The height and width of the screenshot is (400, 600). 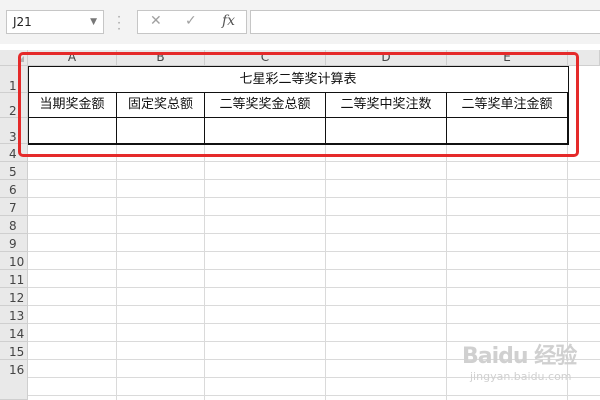 I want to click on chevron-down-icon: ▼, so click(x=93, y=22).